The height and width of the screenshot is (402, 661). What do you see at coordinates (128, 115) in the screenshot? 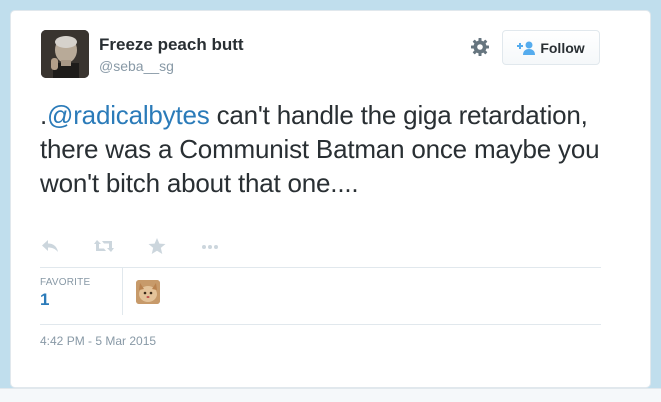
I see `mention-link: @radicalbytes` at bounding box center [128, 115].